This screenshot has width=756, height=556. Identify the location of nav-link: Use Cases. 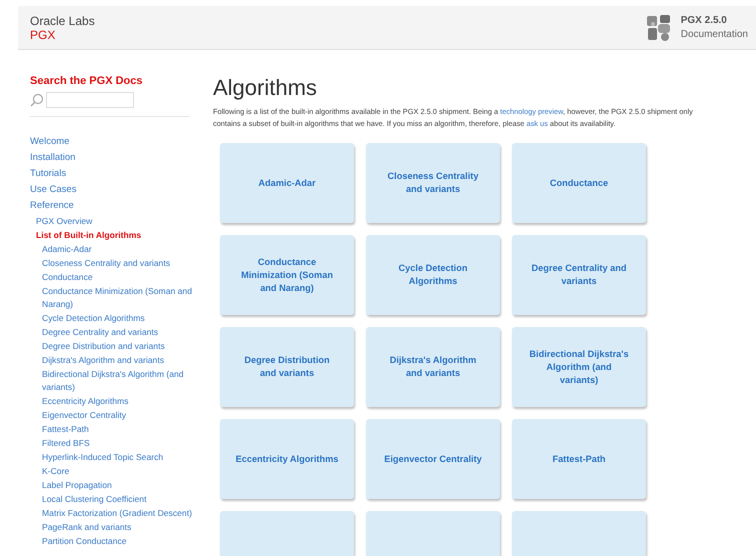
(53, 190).